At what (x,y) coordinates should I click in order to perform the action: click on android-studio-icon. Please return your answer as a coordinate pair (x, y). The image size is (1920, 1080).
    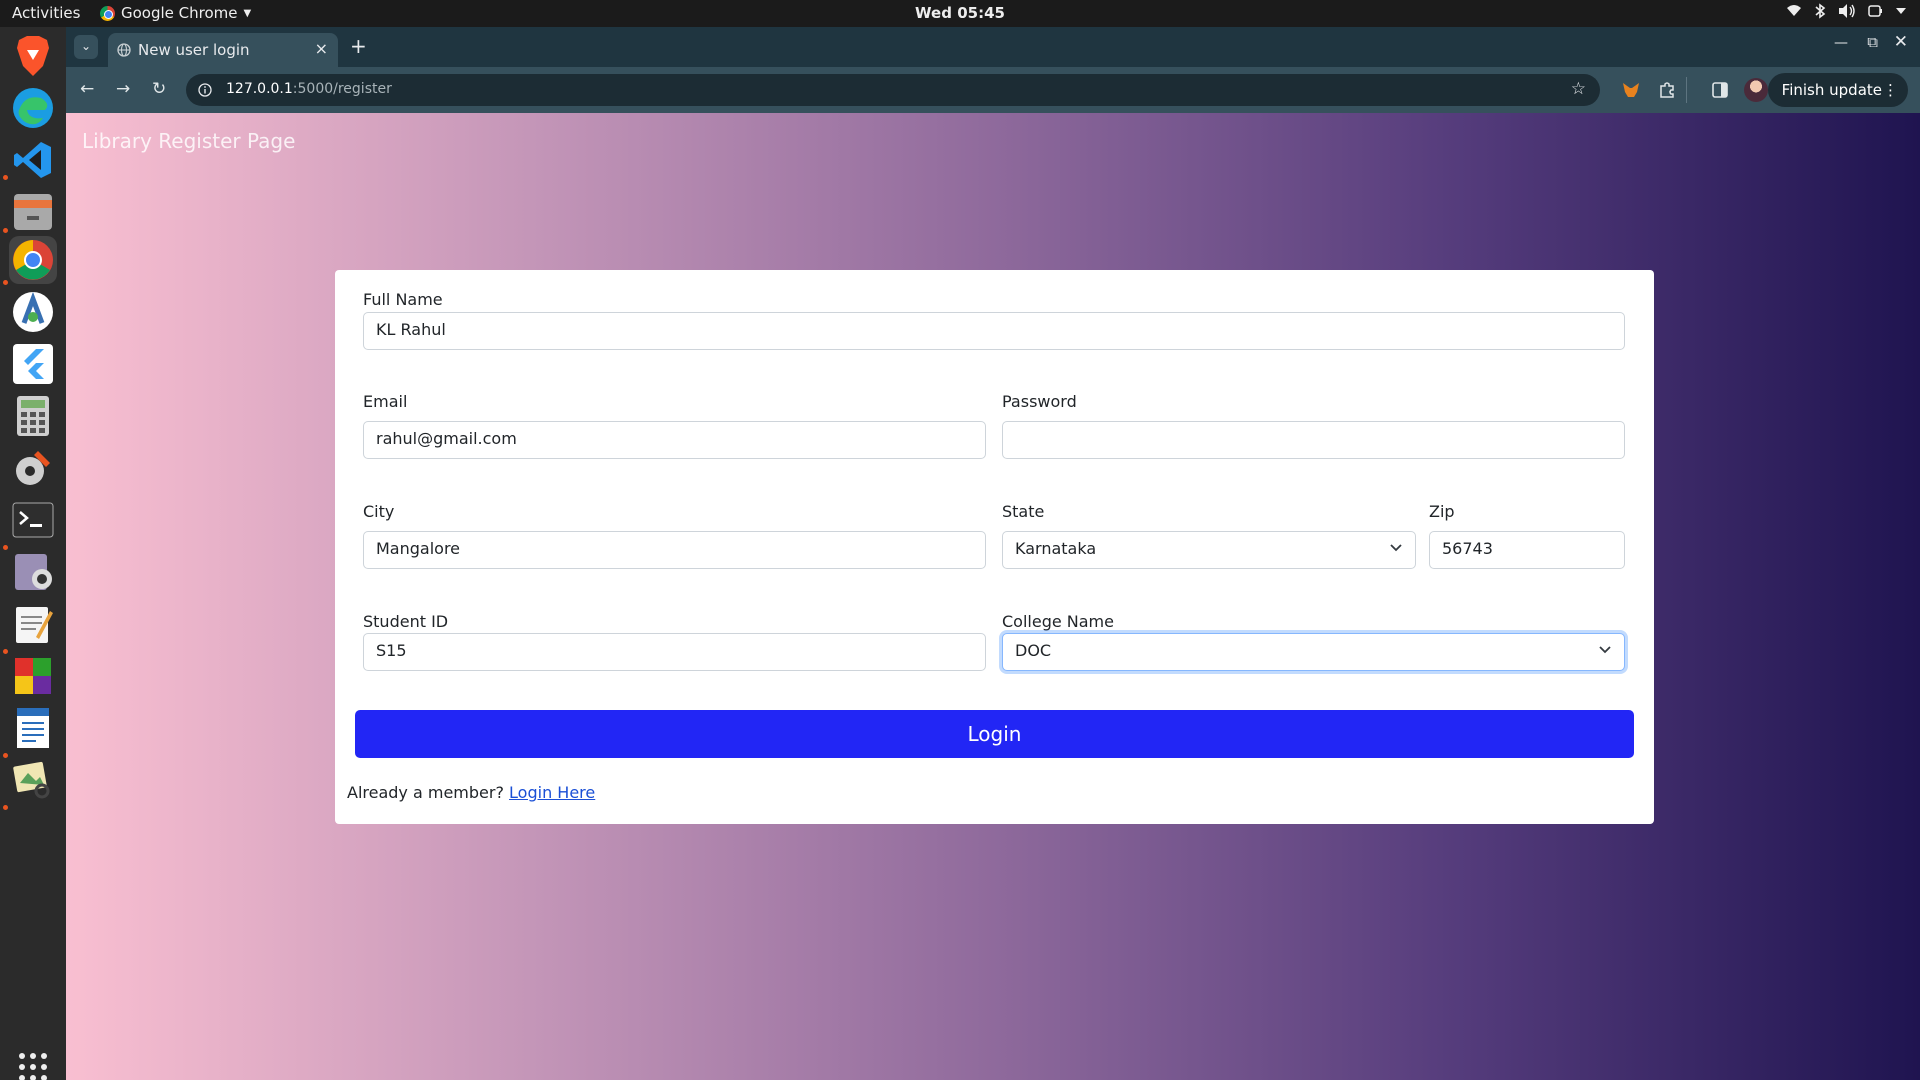
    Looking at the image, I should click on (33, 312).